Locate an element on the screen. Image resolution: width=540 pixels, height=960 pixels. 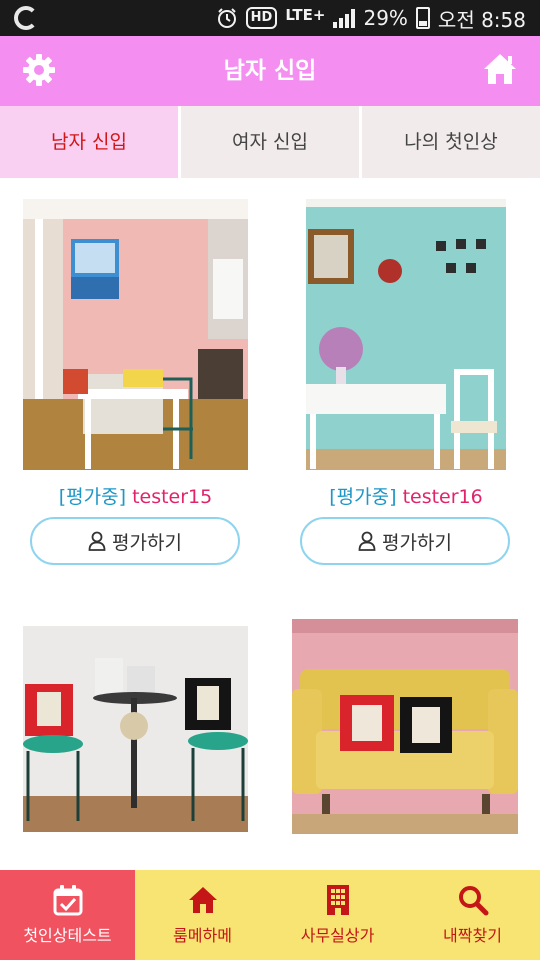
nav-label: 첫인상테스트 is located at coordinates (67, 935).